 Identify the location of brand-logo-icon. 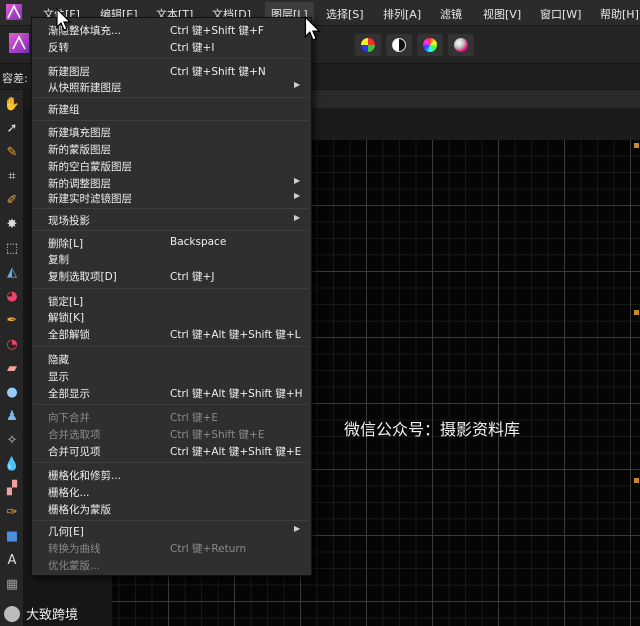
(12, 614).